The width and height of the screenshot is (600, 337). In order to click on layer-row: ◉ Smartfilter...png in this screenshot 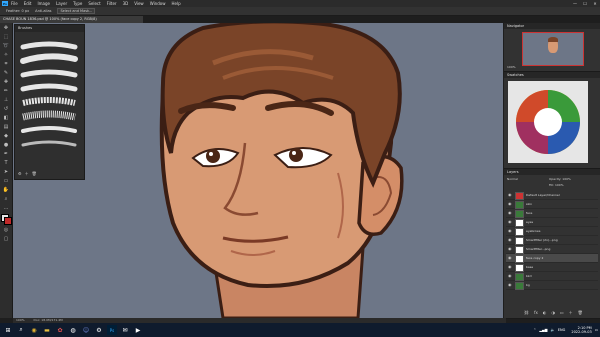, I will do `click(552, 249)`.